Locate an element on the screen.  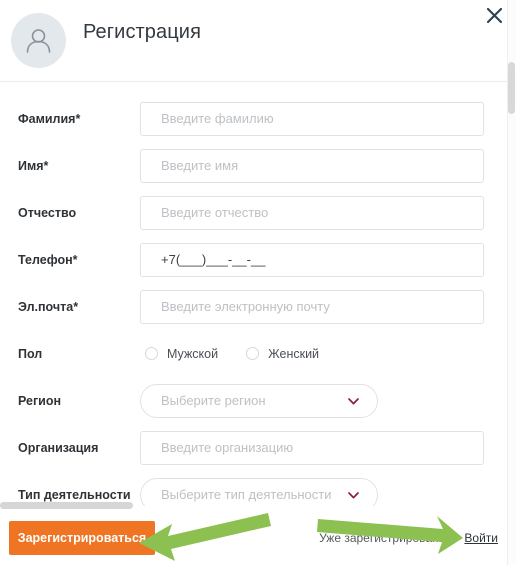
form-row-phone: Телефон* is located at coordinates (258, 259).